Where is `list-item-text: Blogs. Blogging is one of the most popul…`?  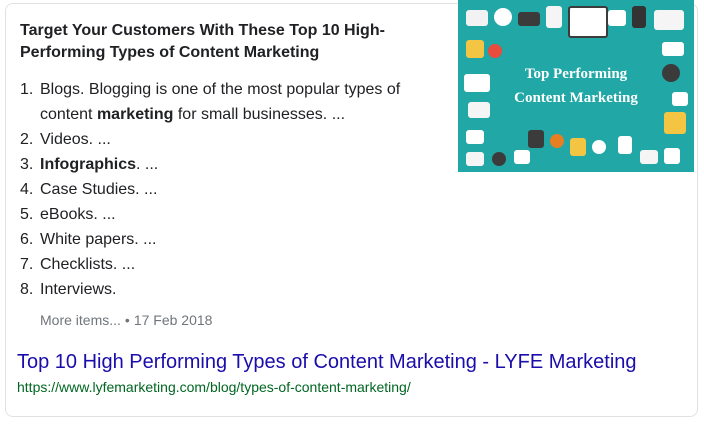 list-item-text: Blogs. Blogging is one of the most popul… is located at coordinates (245, 102).